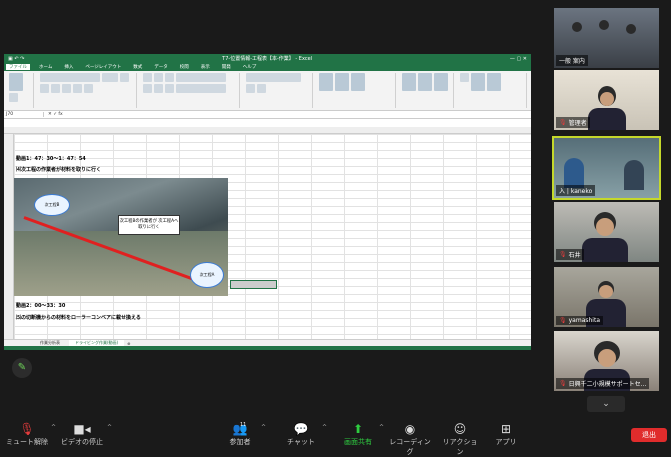 Image resolution: width=671 pixels, height=457 pixels. I want to click on participant-tile-2: 🎙 管理者, so click(606, 100).